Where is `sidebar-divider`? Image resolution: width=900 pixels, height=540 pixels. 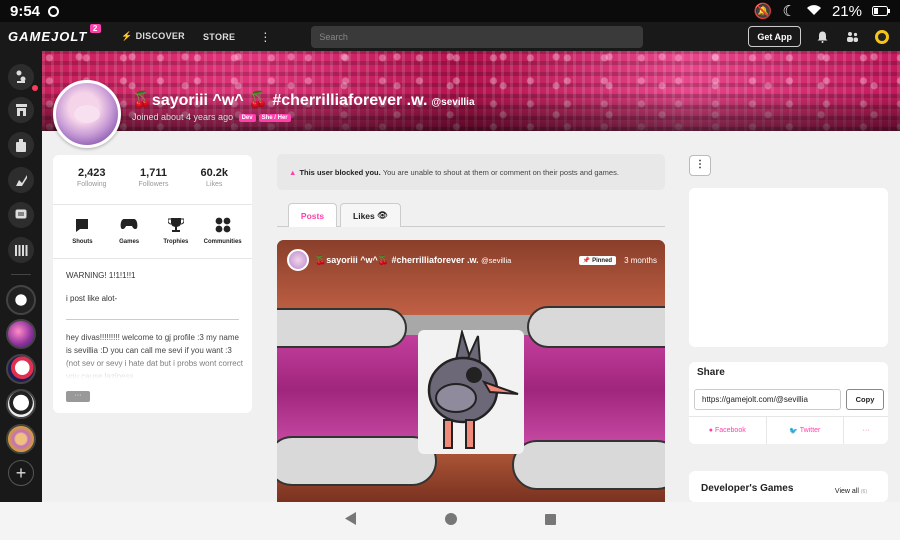 sidebar-divider is located at coordinates (21, 274).